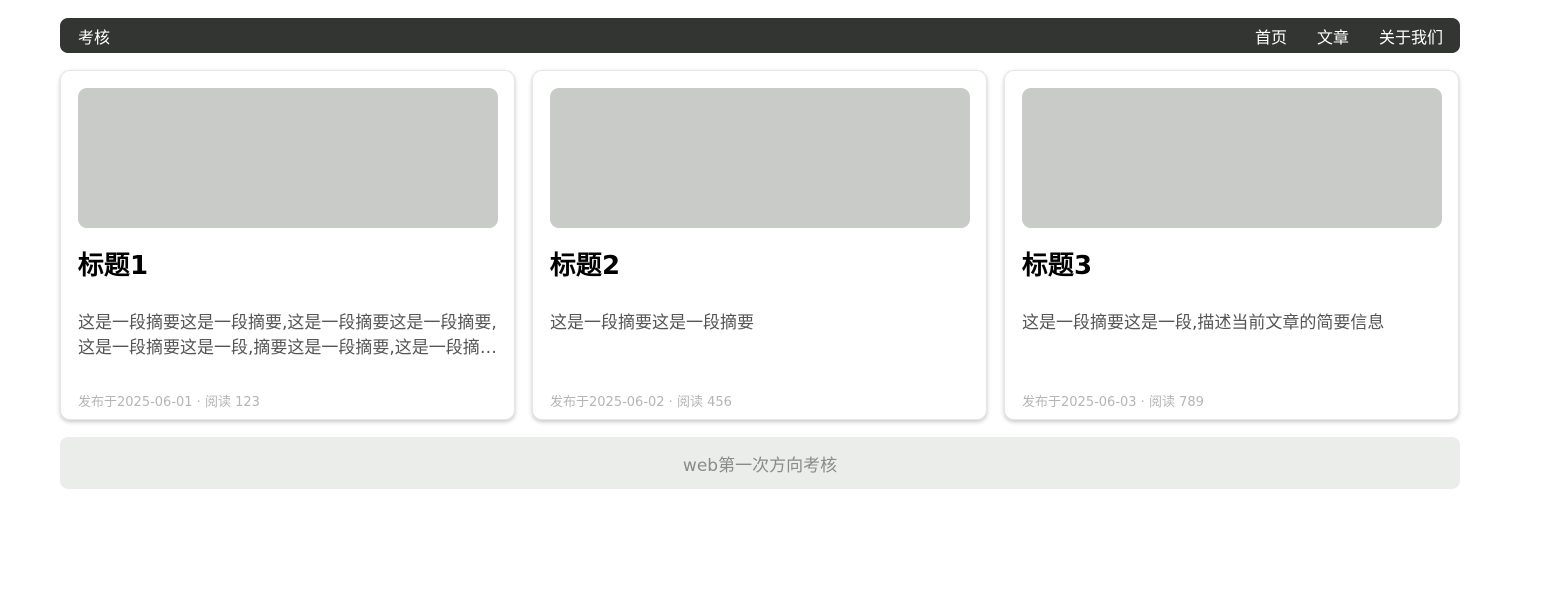  Describe the element at coordinates (1203, 323) in the screenshot. I see `card-summary: 这是一段摘要这是一段,描述当前文章的简要信息` at that location.